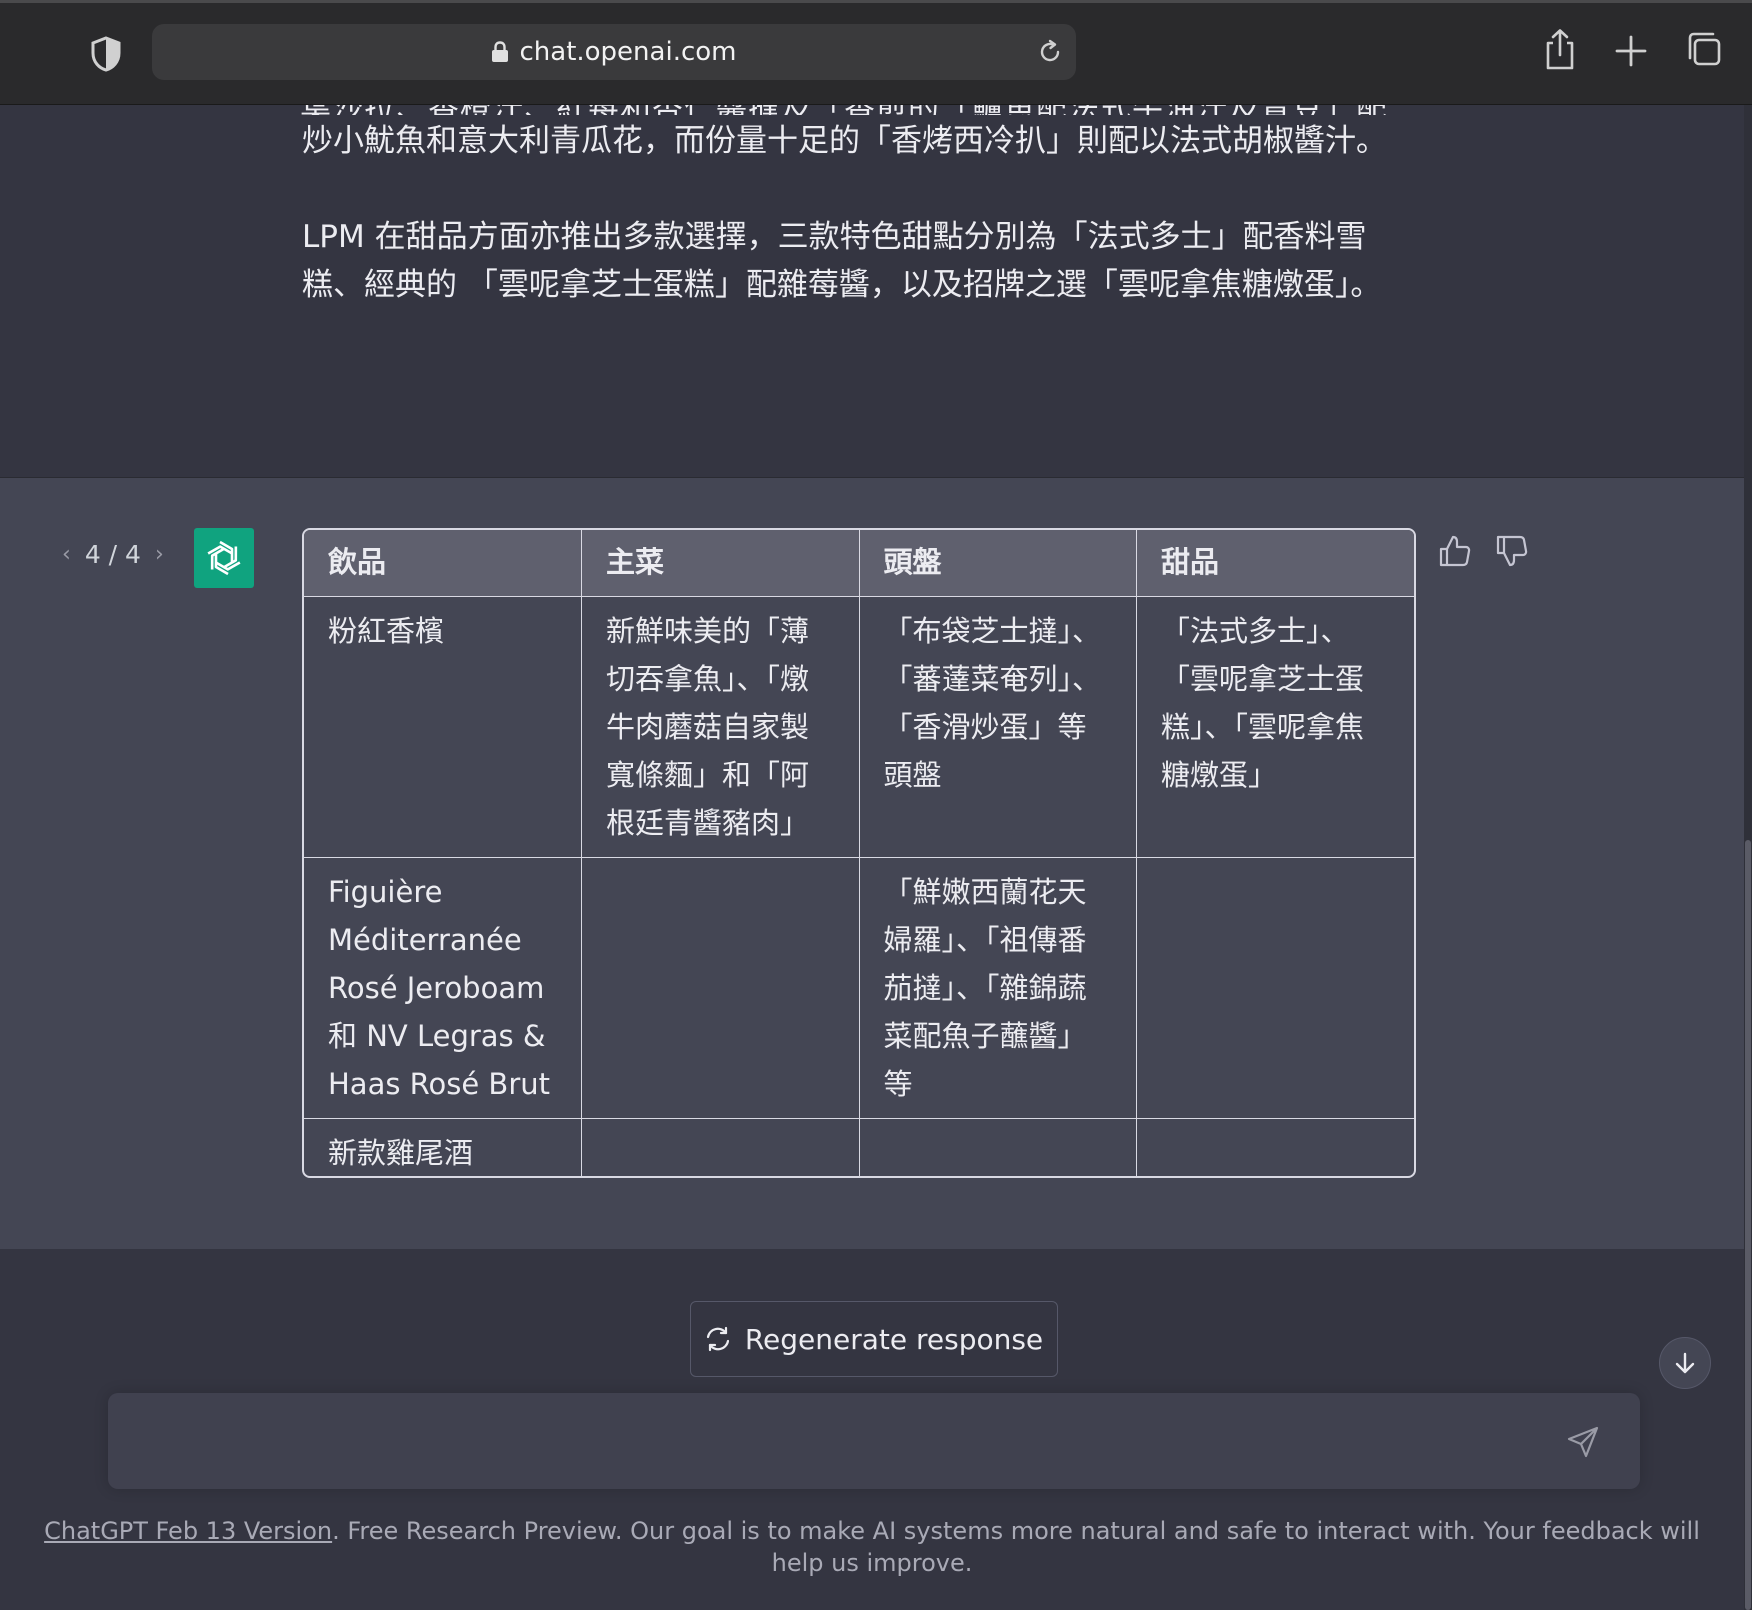 The height and width of the screenshot is (1610, 1752). Describe the element at coordinates (66, 554) in the screenshot. I see `previous-response-icon: ‹` at that location.